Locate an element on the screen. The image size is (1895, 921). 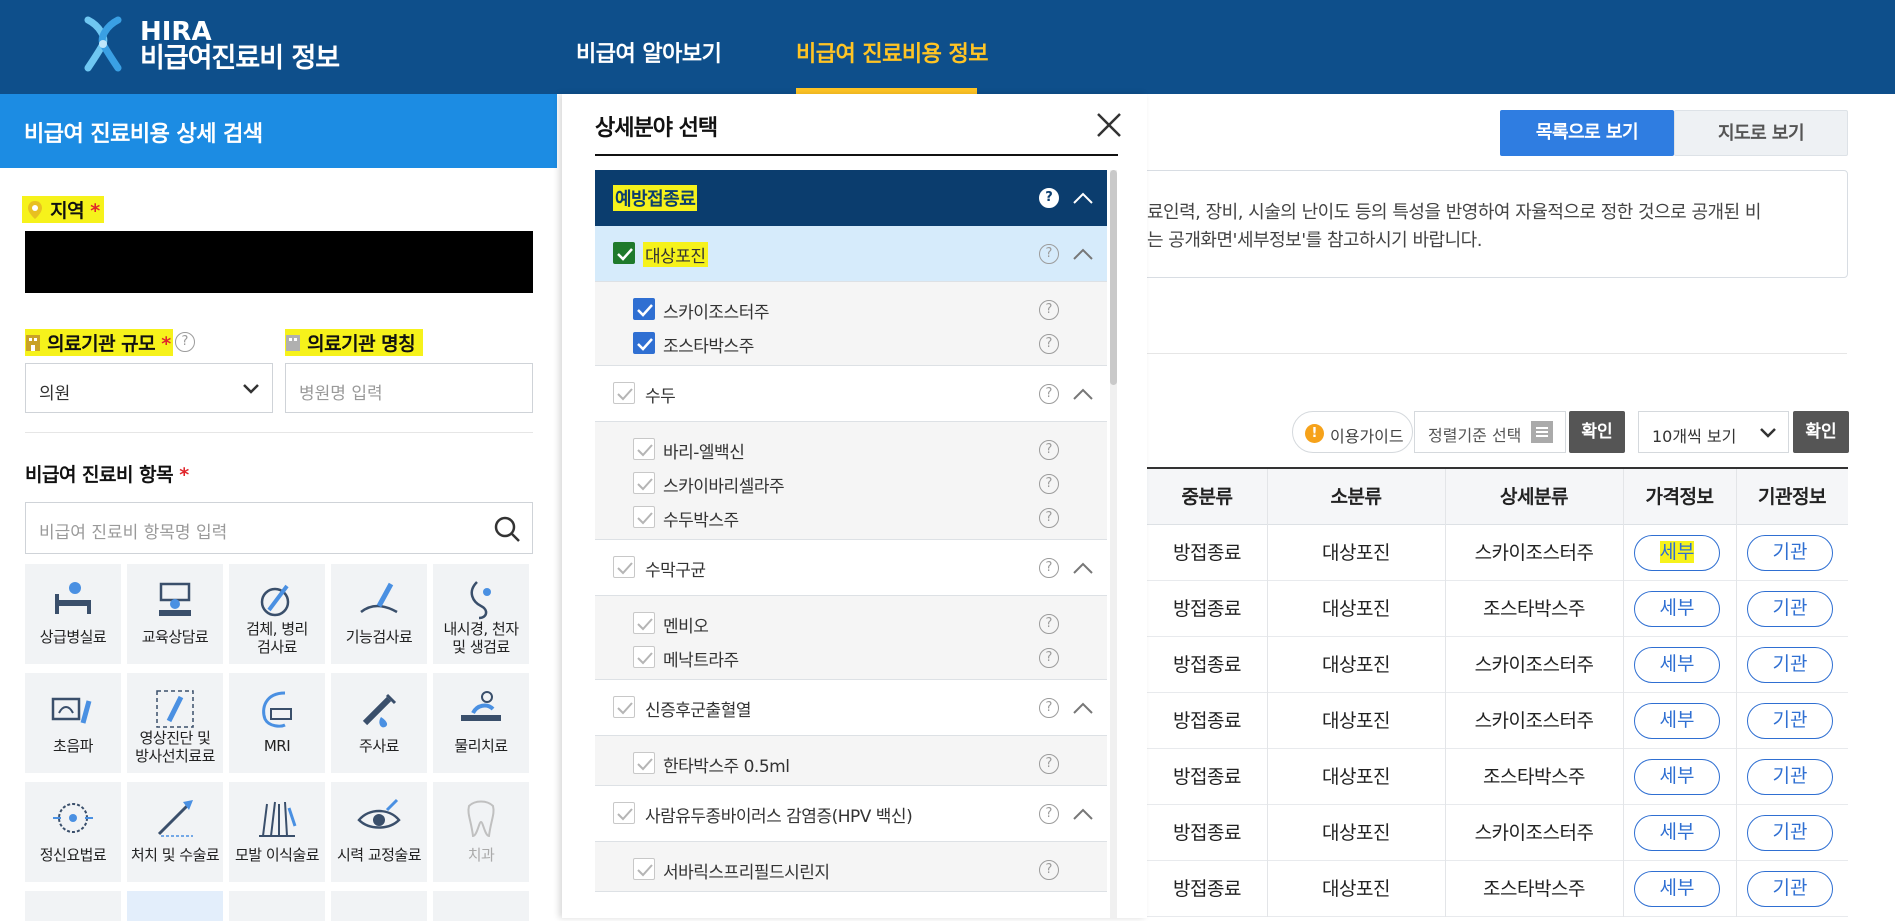
tree-item: 멘비오? is located at coordinates (851, 623).